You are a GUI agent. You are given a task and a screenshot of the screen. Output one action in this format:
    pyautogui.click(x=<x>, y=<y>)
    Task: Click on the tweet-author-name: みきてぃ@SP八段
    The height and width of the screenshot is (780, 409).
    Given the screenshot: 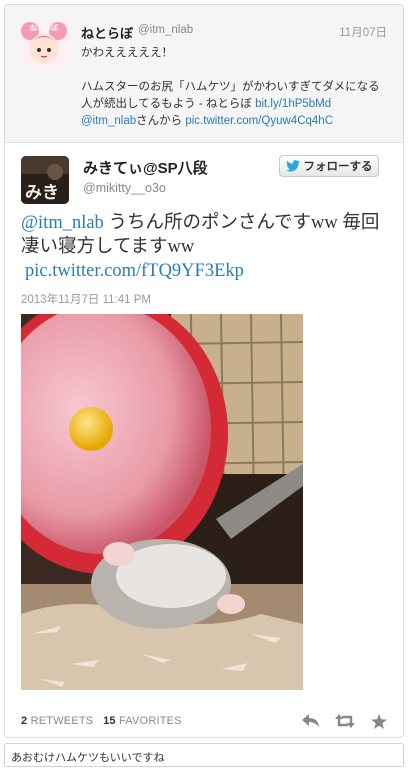 What is the action you would take?
    pyautogui.click(x=145, y=167)
    